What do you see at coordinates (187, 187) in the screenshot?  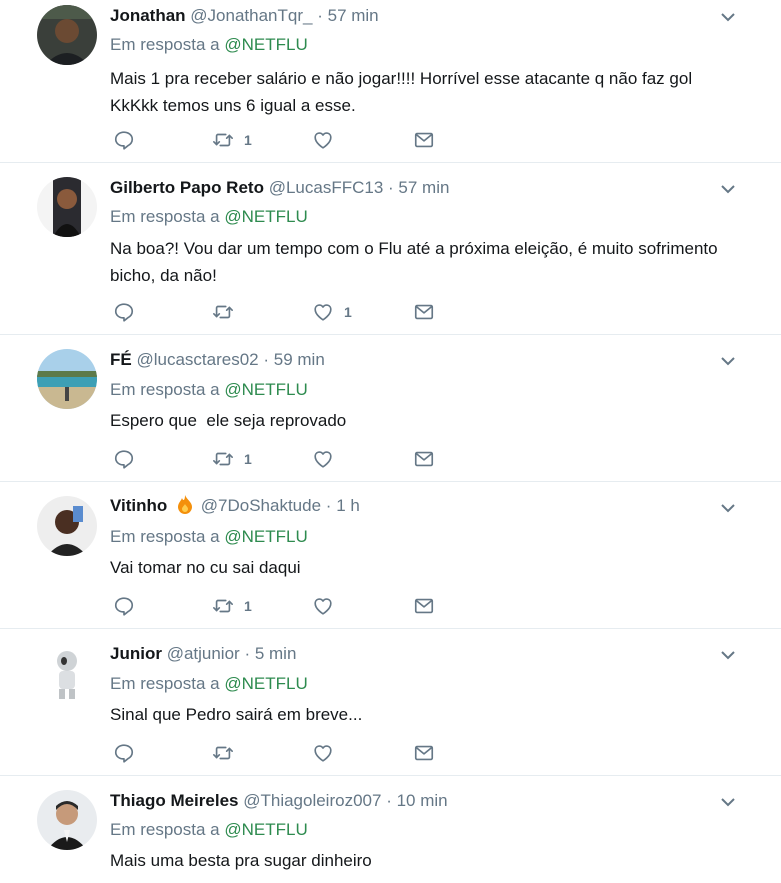 I see `display-name: Gilberto Papo Reto` at bounding box center [187, 187].